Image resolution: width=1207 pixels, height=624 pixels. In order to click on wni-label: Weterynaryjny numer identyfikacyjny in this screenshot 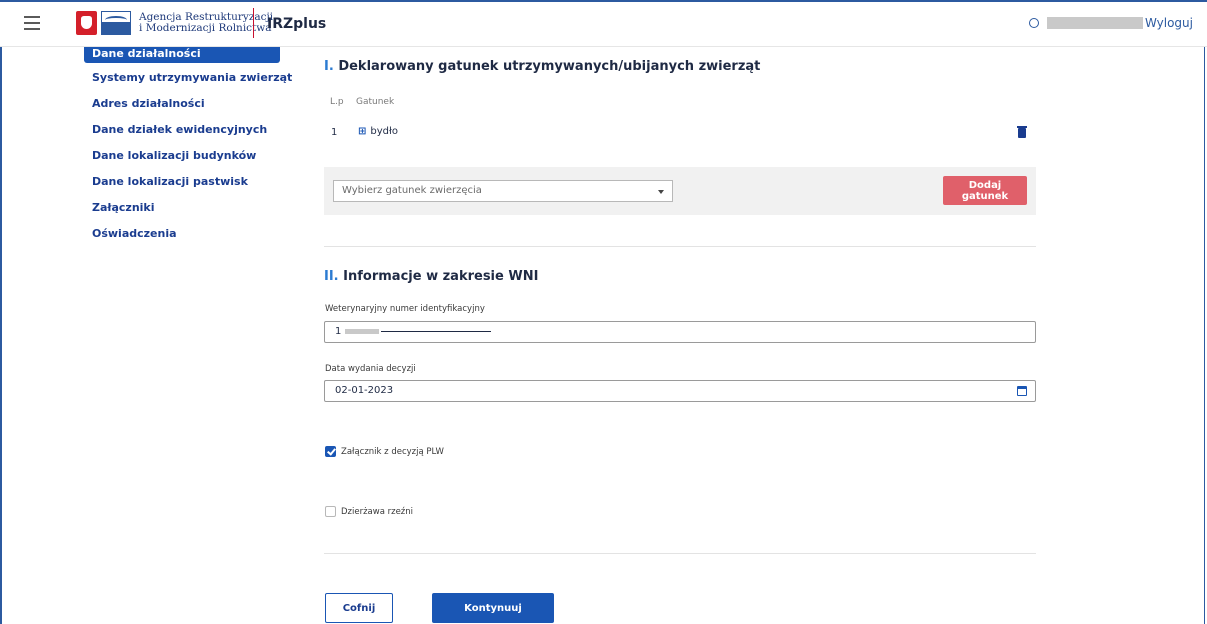, I will do `click(405, 309)`.